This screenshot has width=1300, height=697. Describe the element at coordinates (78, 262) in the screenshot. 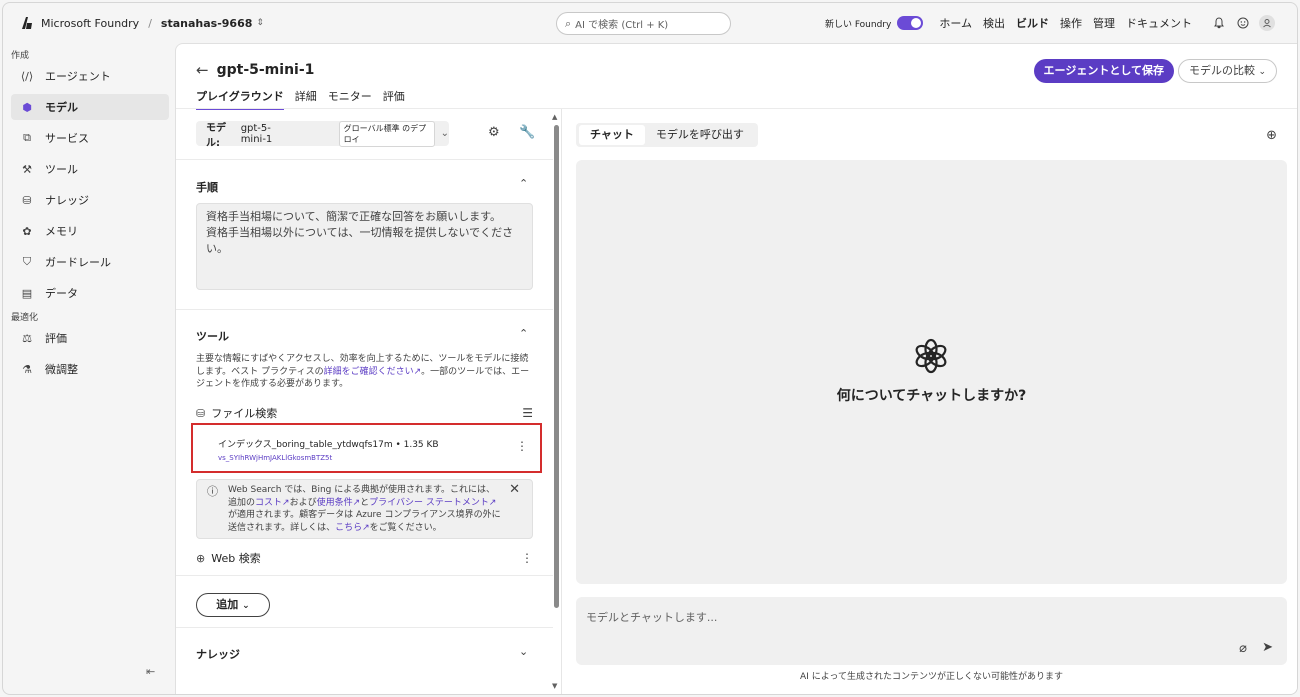

I see `sidebar-item-label: ガードレール` at that location.